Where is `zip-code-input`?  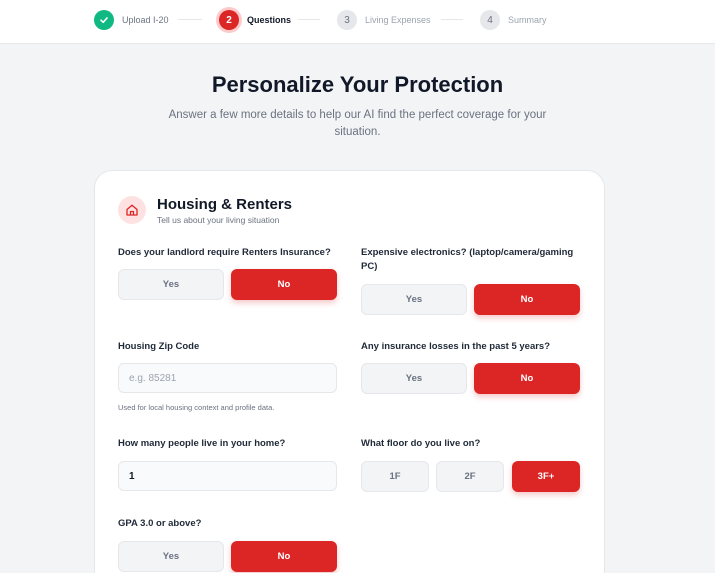
zip-code-input is located at coordinates (227, 378).